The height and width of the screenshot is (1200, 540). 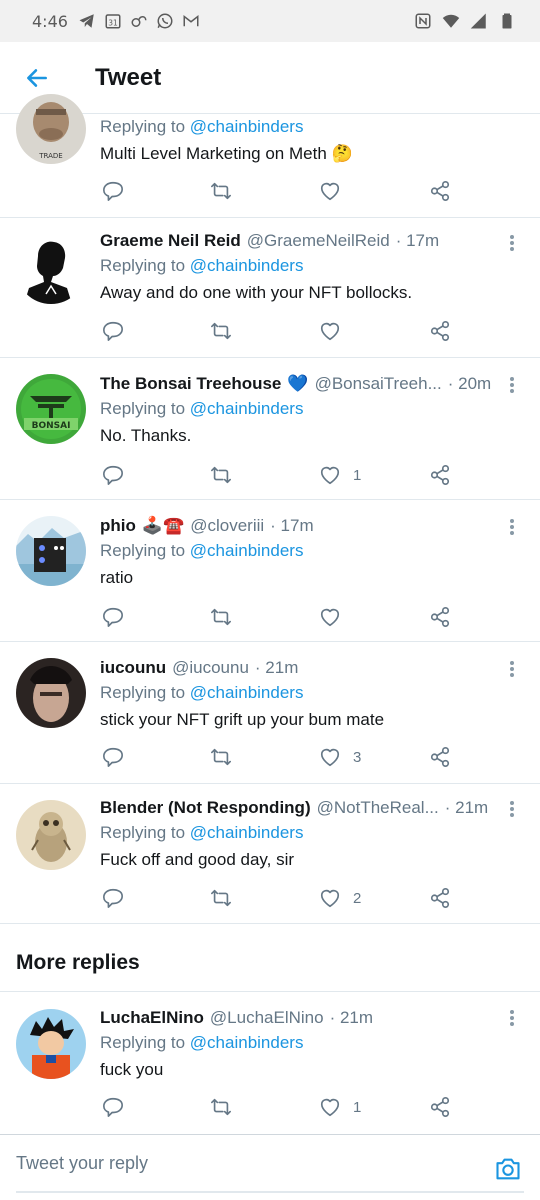 I want to click on share-icon, so click(x=440, y=757).